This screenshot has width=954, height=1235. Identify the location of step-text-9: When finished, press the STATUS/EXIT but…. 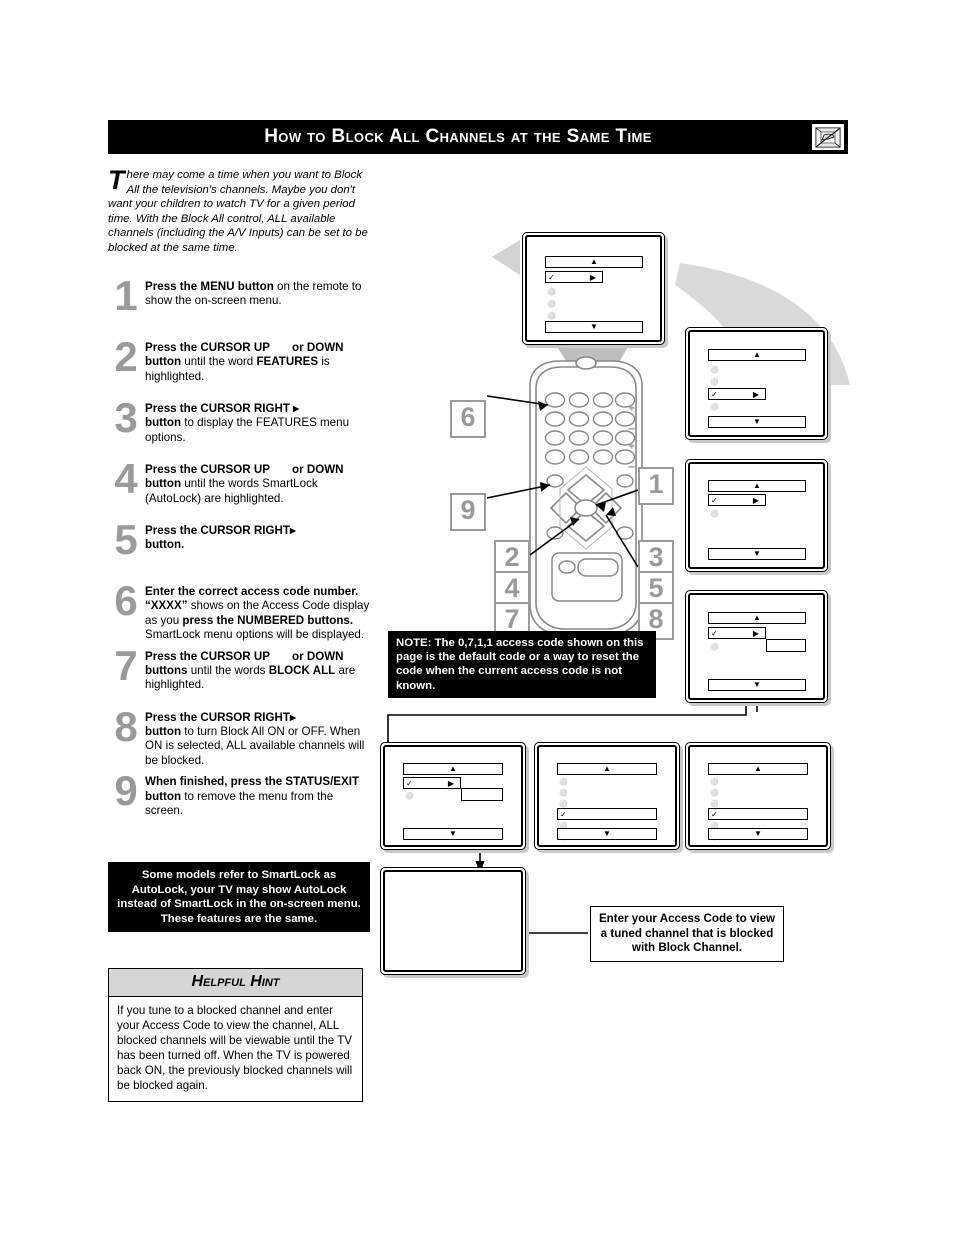
(252, 796).